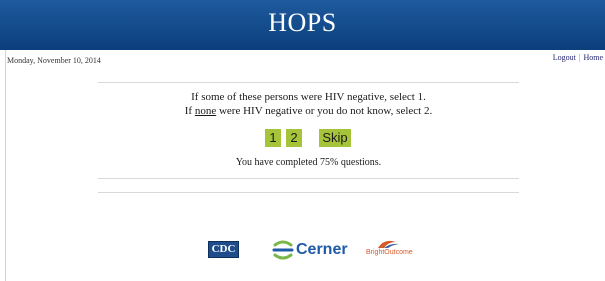 This screenshot has height=281, width=605. I want to click on app-title: HOPS, so click(302, 22).